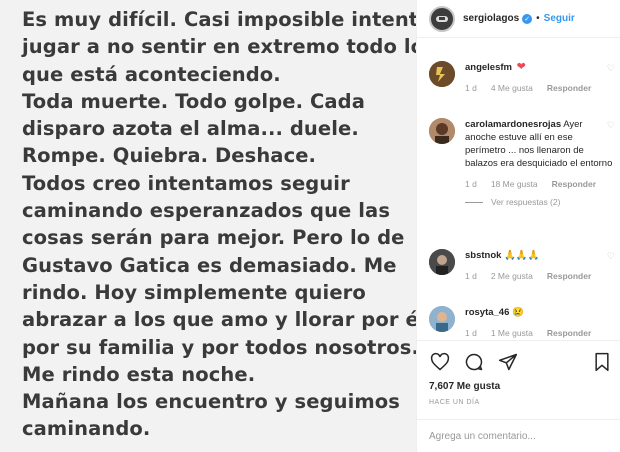 Image resolution: width=620 pixels, height=452 pixels. Describe the element at coordinates (540, 77) in the screenshot. I see `comment-body: angelesfm ❤ 1 d 4 Me gusta Responder` at that location.